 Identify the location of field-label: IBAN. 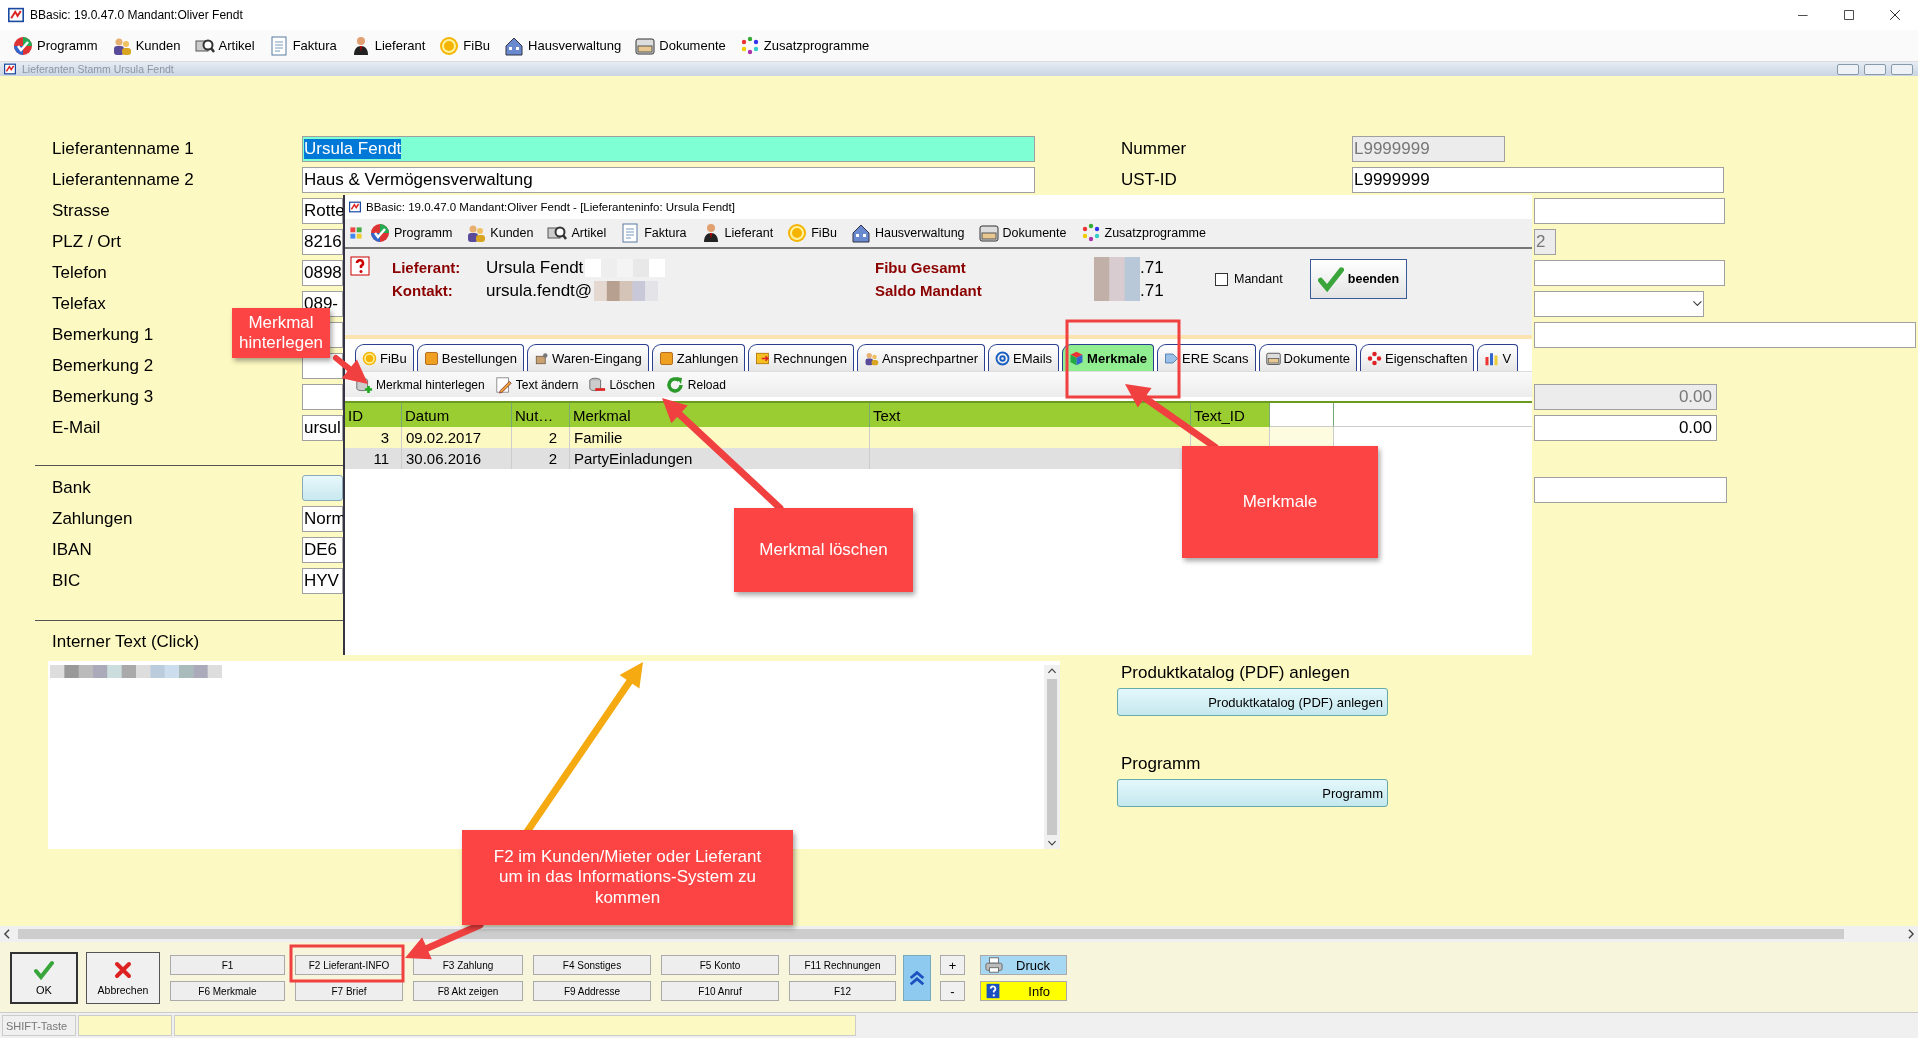
(72, 549).